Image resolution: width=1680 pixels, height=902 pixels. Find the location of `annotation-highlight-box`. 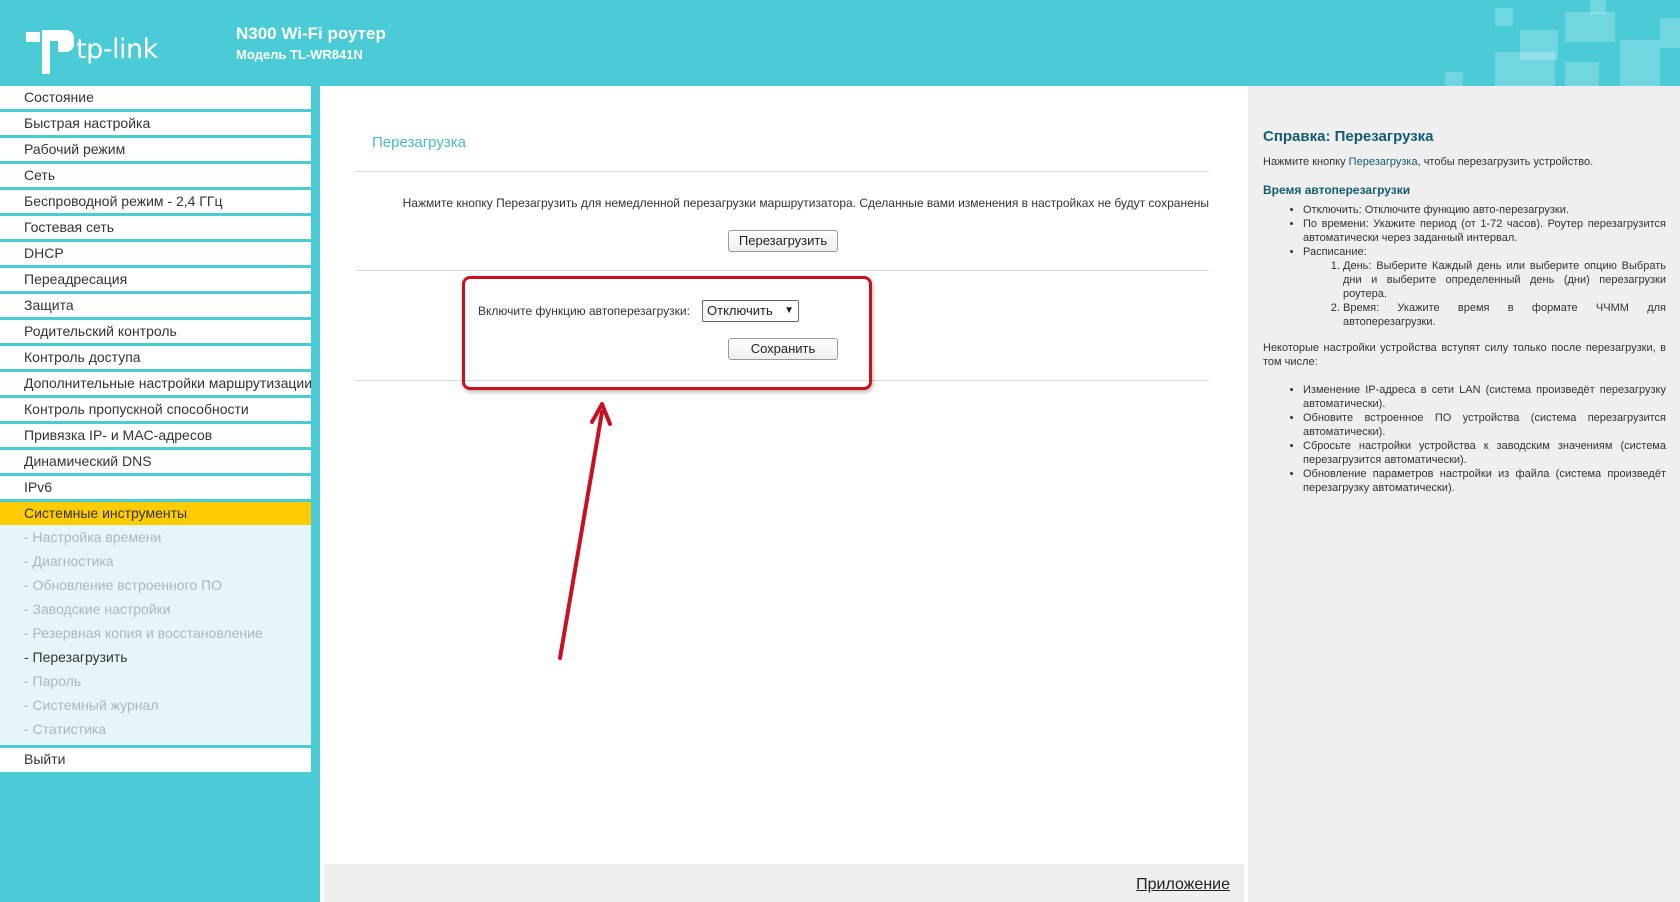

annotation-highlight-box is located at coordinates (667, 333).